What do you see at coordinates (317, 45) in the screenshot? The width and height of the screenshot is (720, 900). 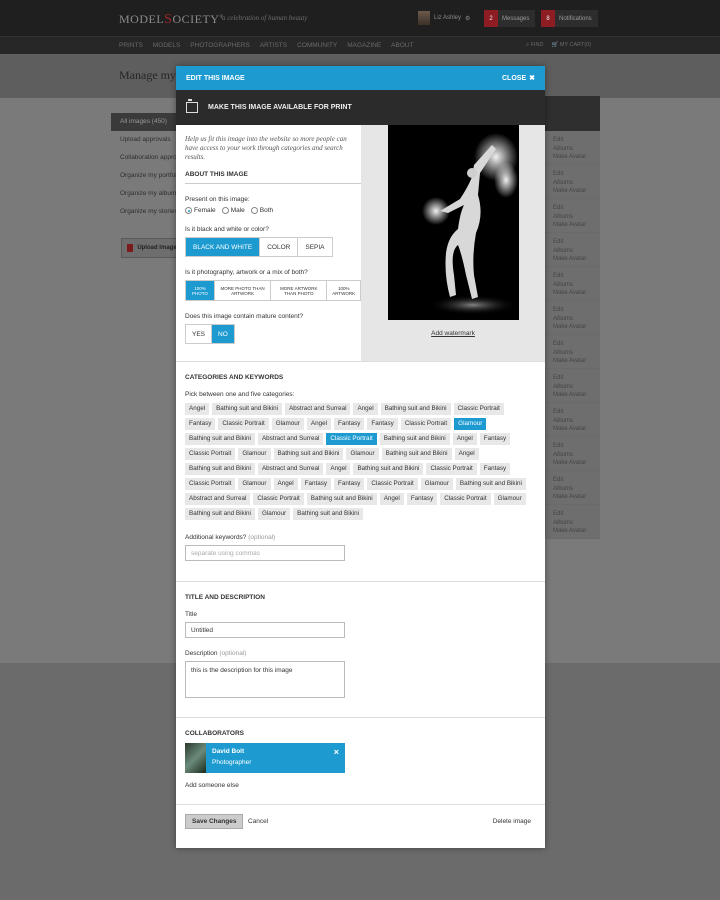 I see `nav-item-community: COMMUNITY` at bounding box center [317, 45].